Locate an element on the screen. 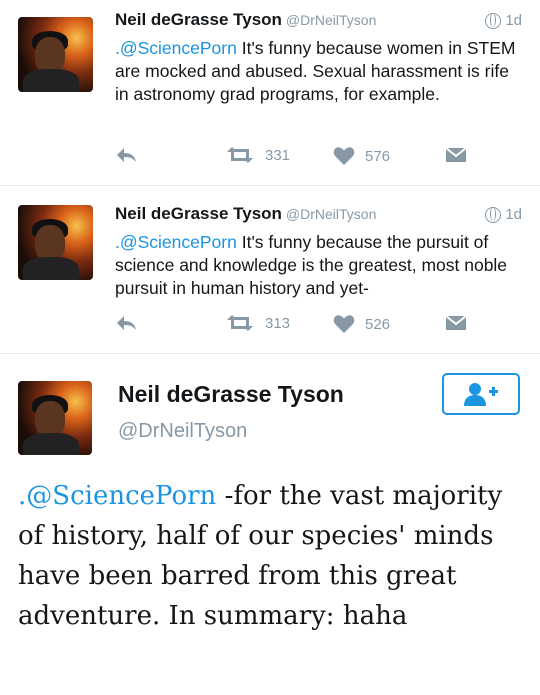 The image size is (540, 695). add-user-icon is located at coordinates (481, 394).